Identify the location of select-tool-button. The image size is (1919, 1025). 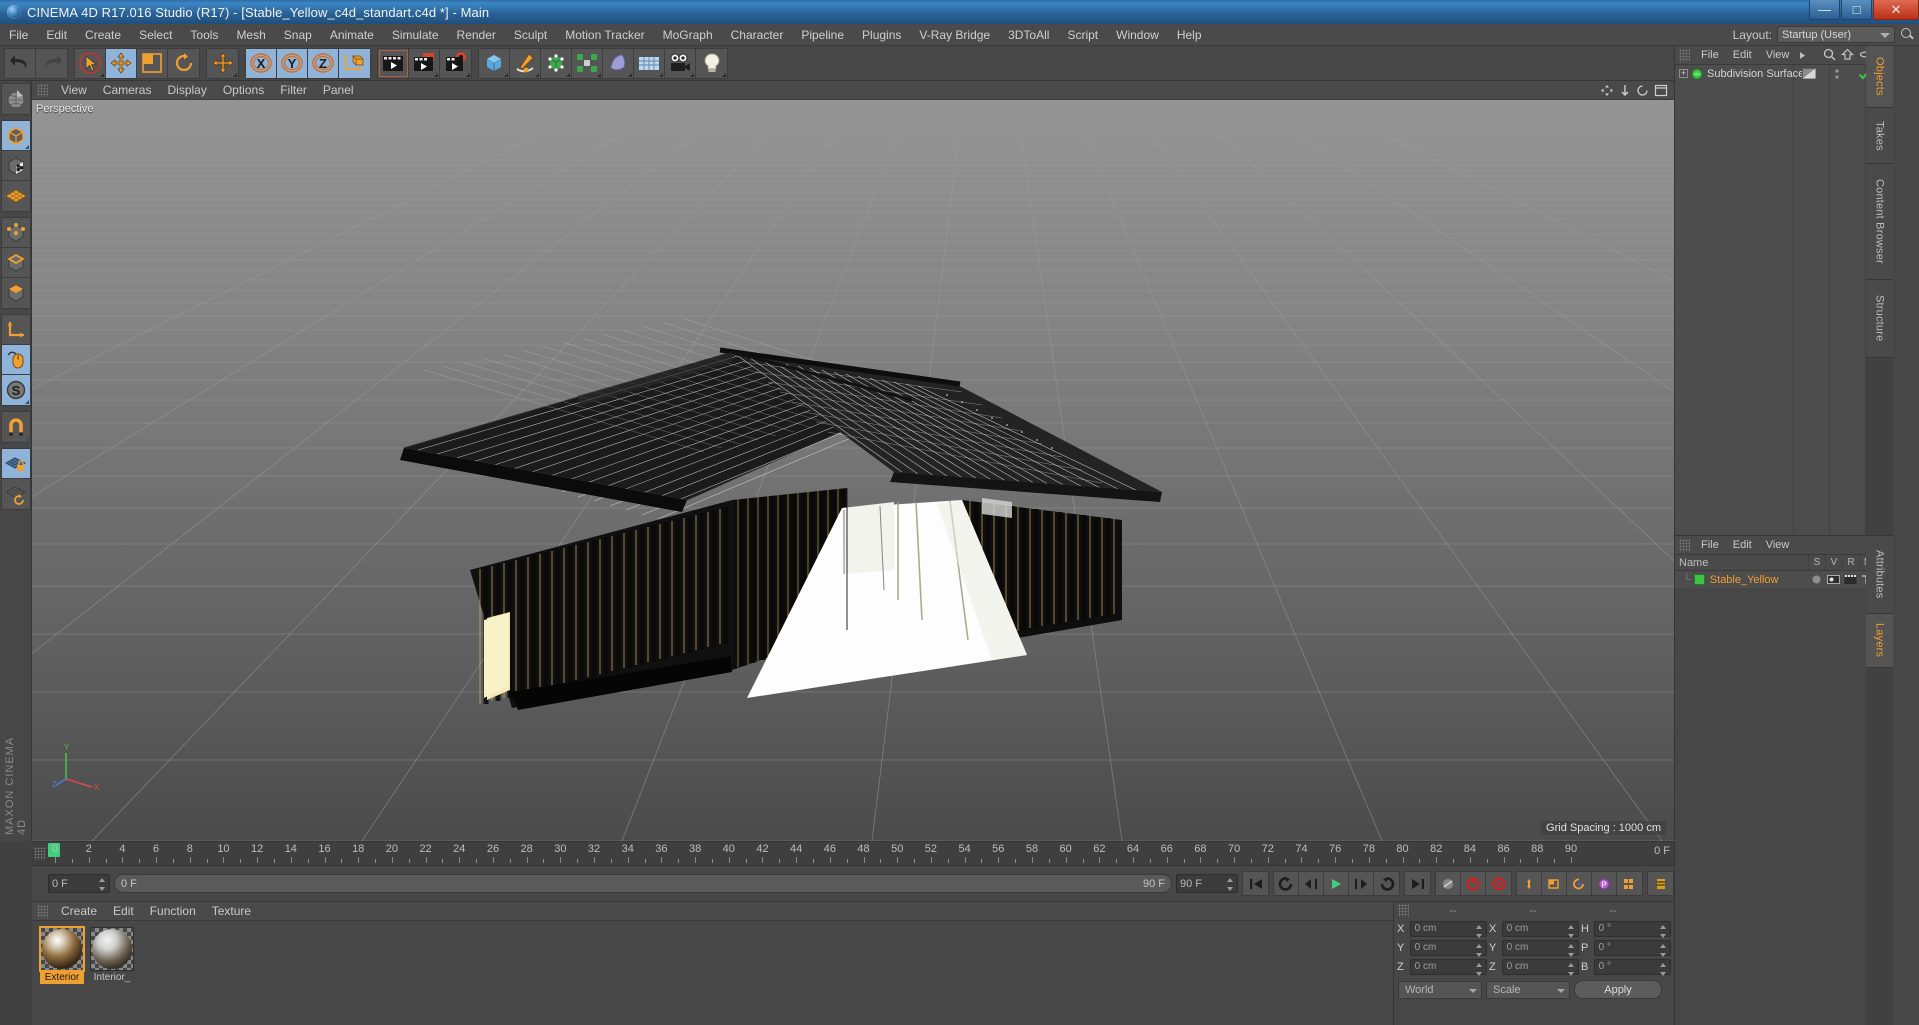
(90, 63).